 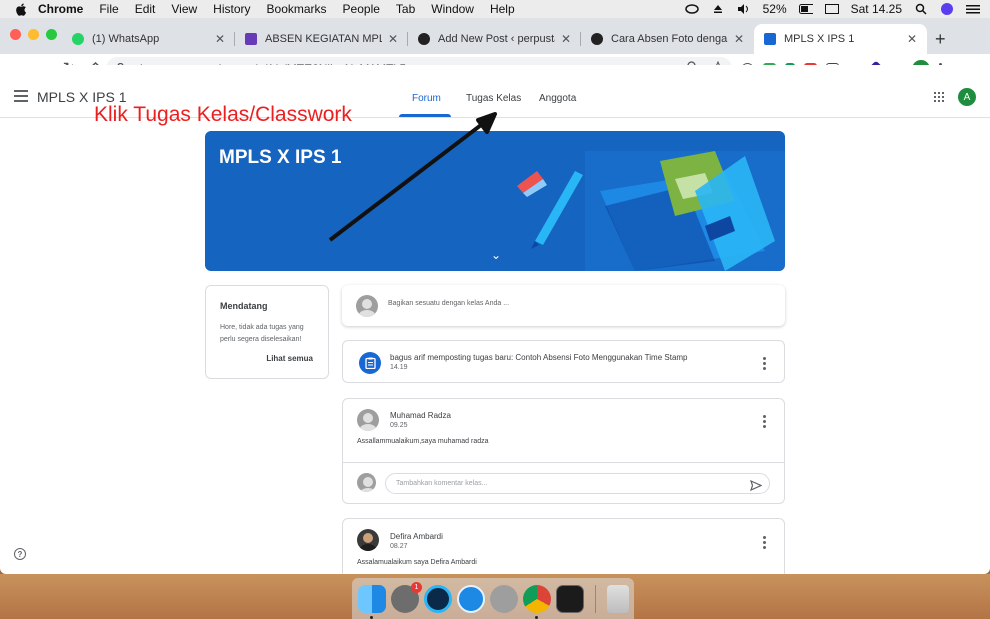 What do you see at coordinates (20, 554) in the screenshot?
I see `help-icon: ?` at bounding box center [20, 554].